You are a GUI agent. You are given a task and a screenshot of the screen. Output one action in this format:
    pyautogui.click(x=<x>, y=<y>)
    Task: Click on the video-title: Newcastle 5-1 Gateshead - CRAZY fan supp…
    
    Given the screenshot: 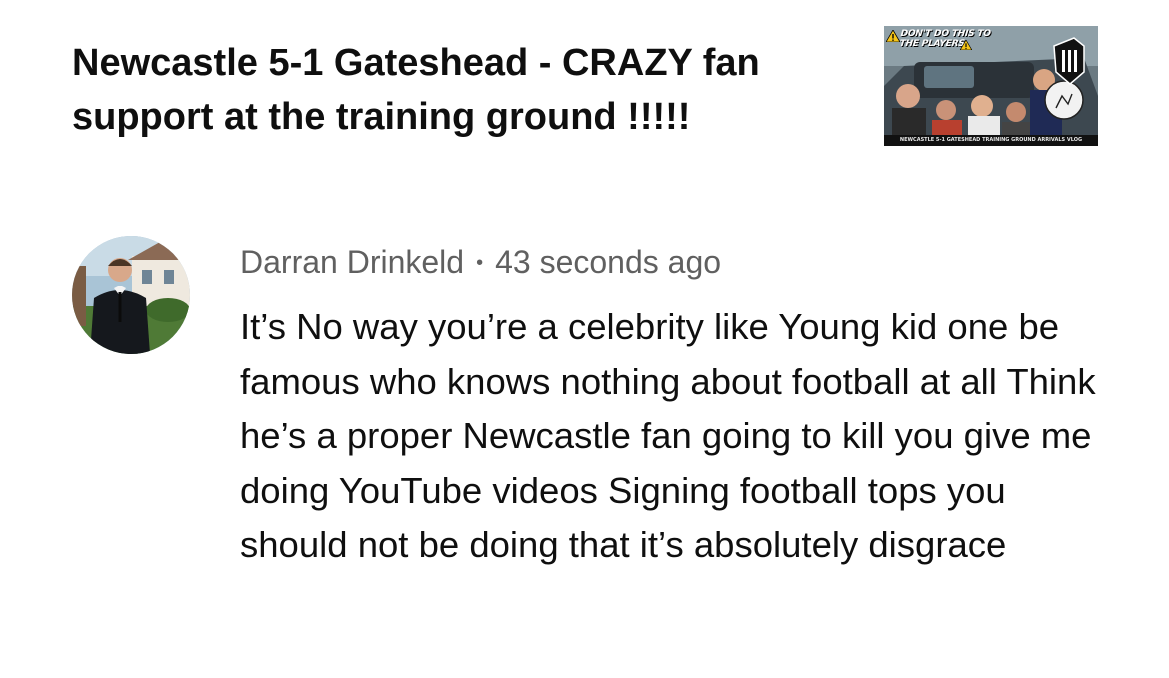 What is the action you would take?
    pyautogui.click(x=467, y=90)
    